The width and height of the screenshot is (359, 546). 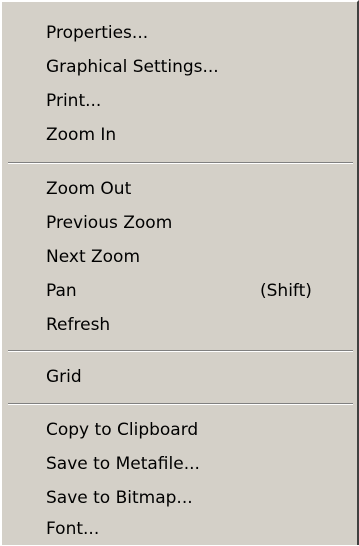 I want to click on menu-item-grid: Grid, so click(x=179, y=377).